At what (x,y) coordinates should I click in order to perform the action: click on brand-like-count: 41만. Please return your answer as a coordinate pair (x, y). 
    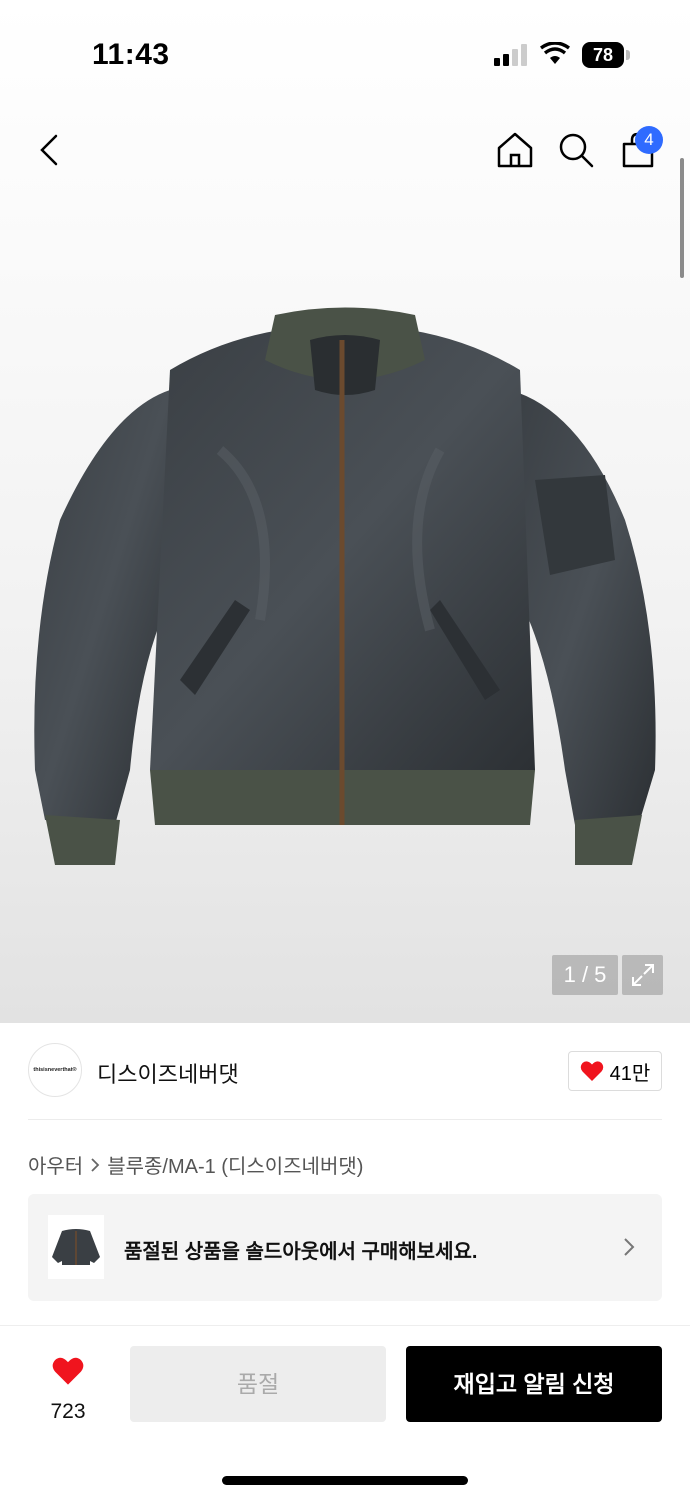
    Looking at the image, I should click on (630, 1073).